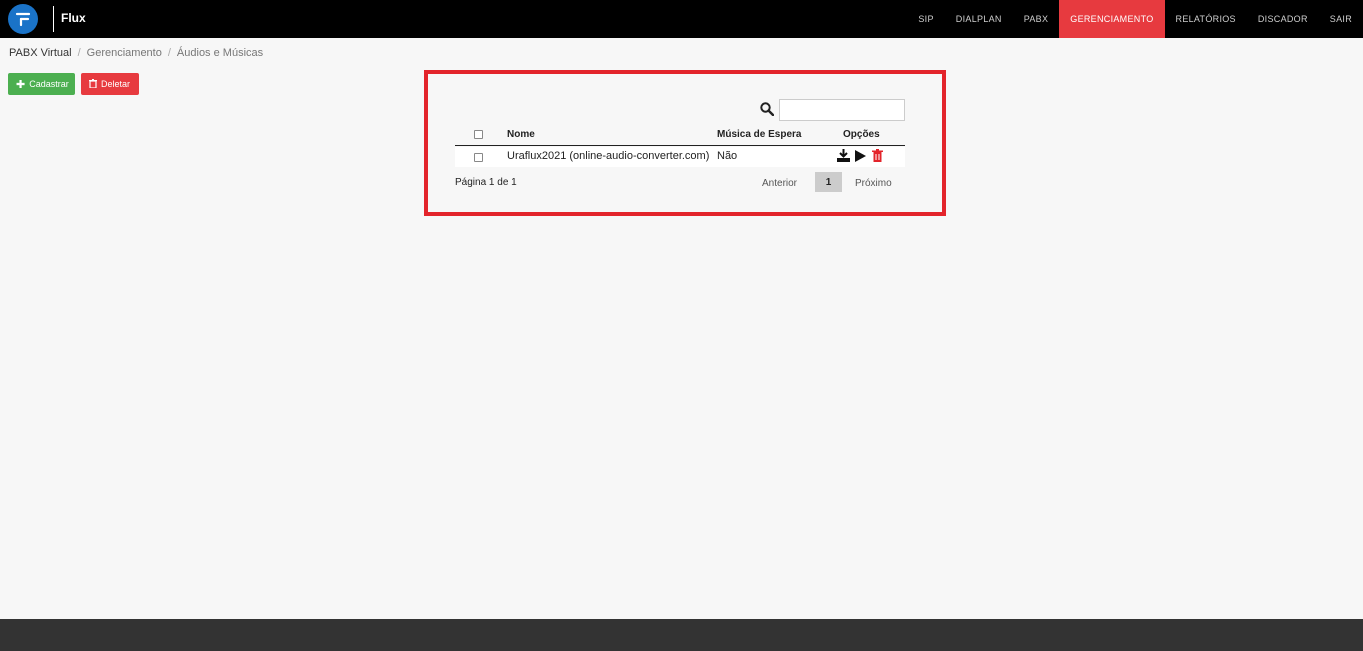  I want to click on select-all-checkbox, so click(478, 134).